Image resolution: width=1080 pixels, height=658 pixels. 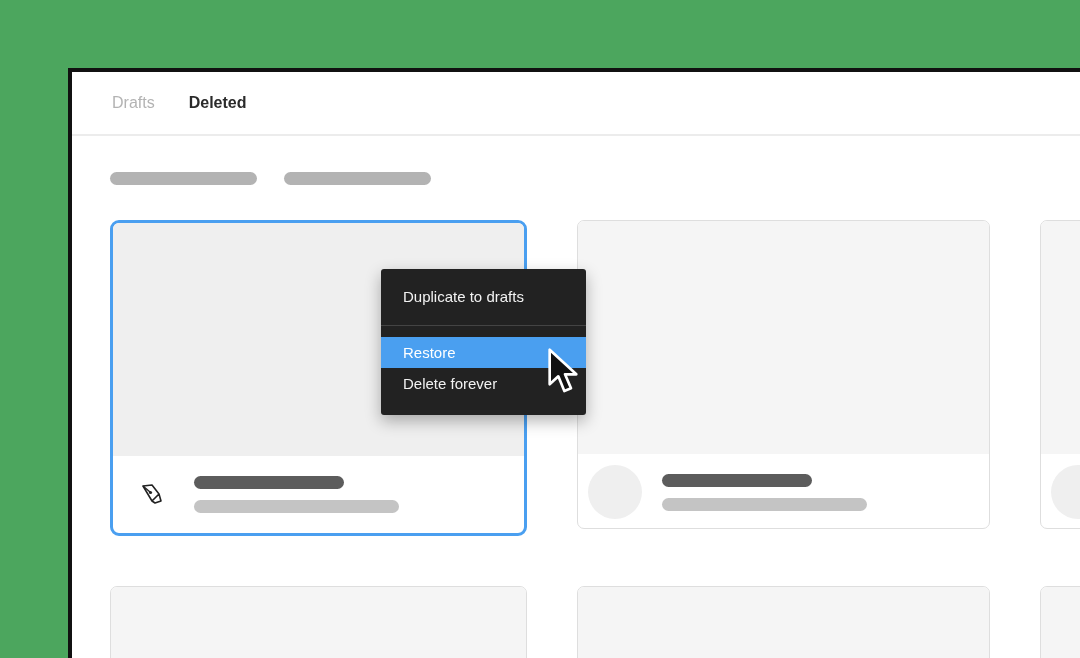 What do you see at coordinates (483, 383) in the screenshot?
I see `menu-item: Delete forever` at bounding box center [483, 383].